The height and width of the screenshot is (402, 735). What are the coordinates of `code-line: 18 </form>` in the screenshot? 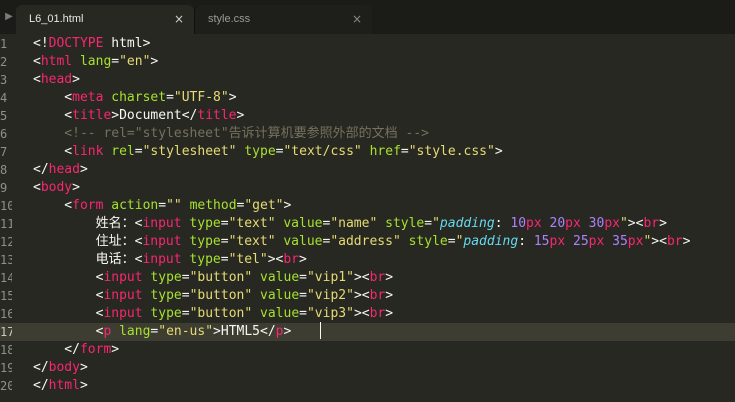 It's located at (367, 350).